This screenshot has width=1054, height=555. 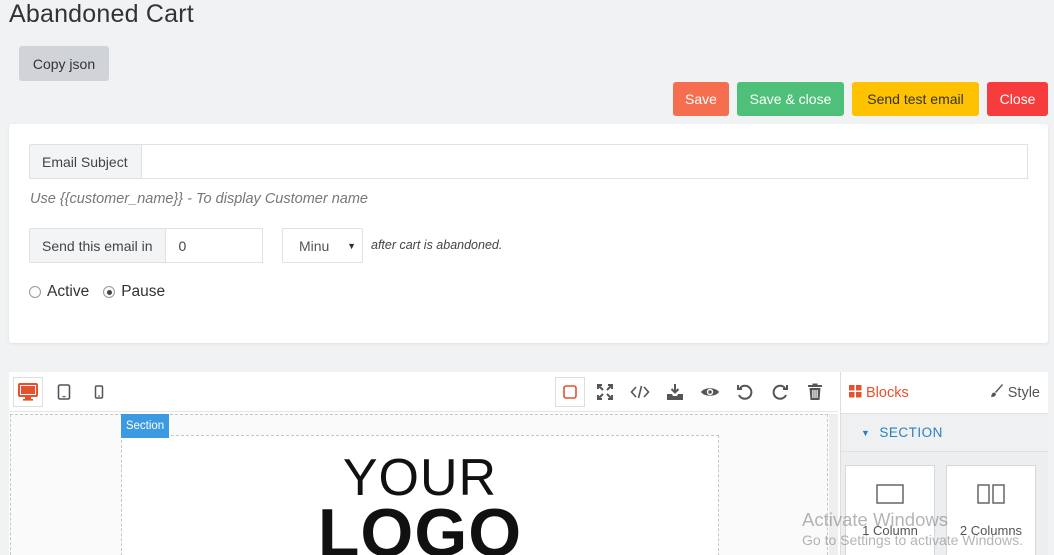 I want to click on status-radio-group: Active Pause, so click(x=104, y=292).